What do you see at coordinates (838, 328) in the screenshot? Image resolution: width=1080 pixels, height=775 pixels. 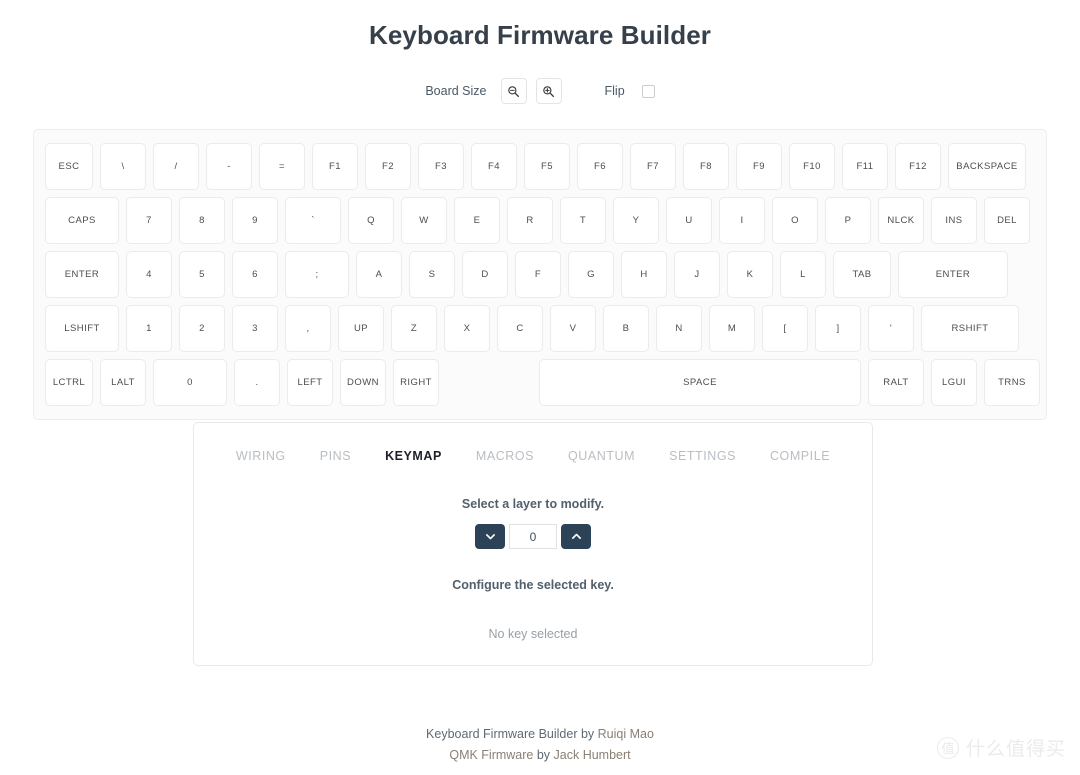 I see `keyboard-key: ]` at bounding box center [838, 328].